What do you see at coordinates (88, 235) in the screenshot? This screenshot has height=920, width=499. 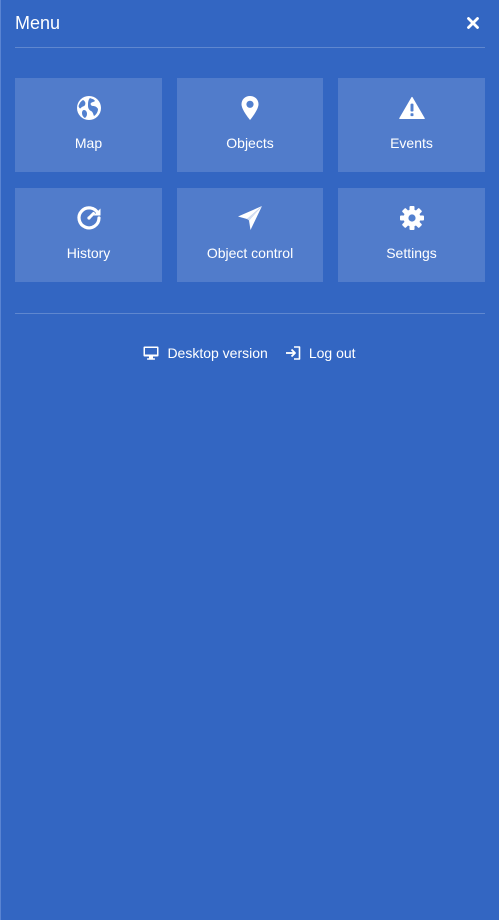 I see `tile-history: History` at bounding box center [88, 235].